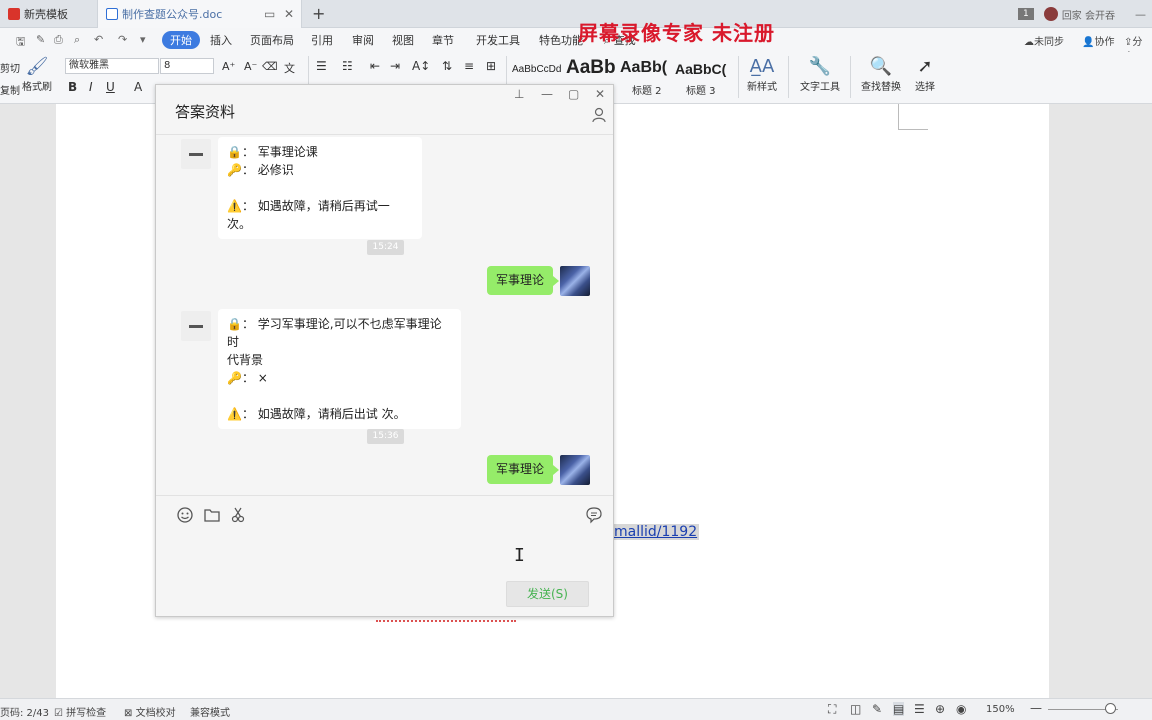 Image resolution: width=1152 pixels, height=720 pixels. Describe the element at coordinates (228, 66) in the screenshot. I see `grow-font-icon: A⁺` at that location.